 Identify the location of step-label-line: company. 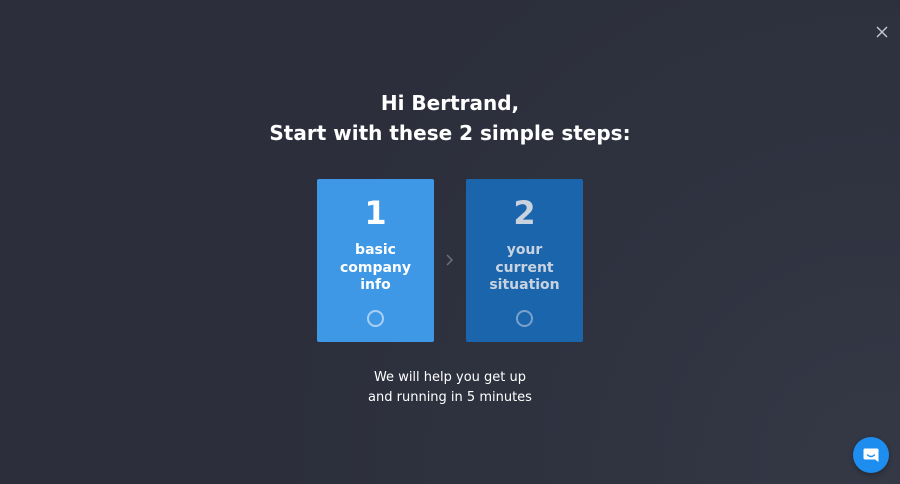
(375, 267).